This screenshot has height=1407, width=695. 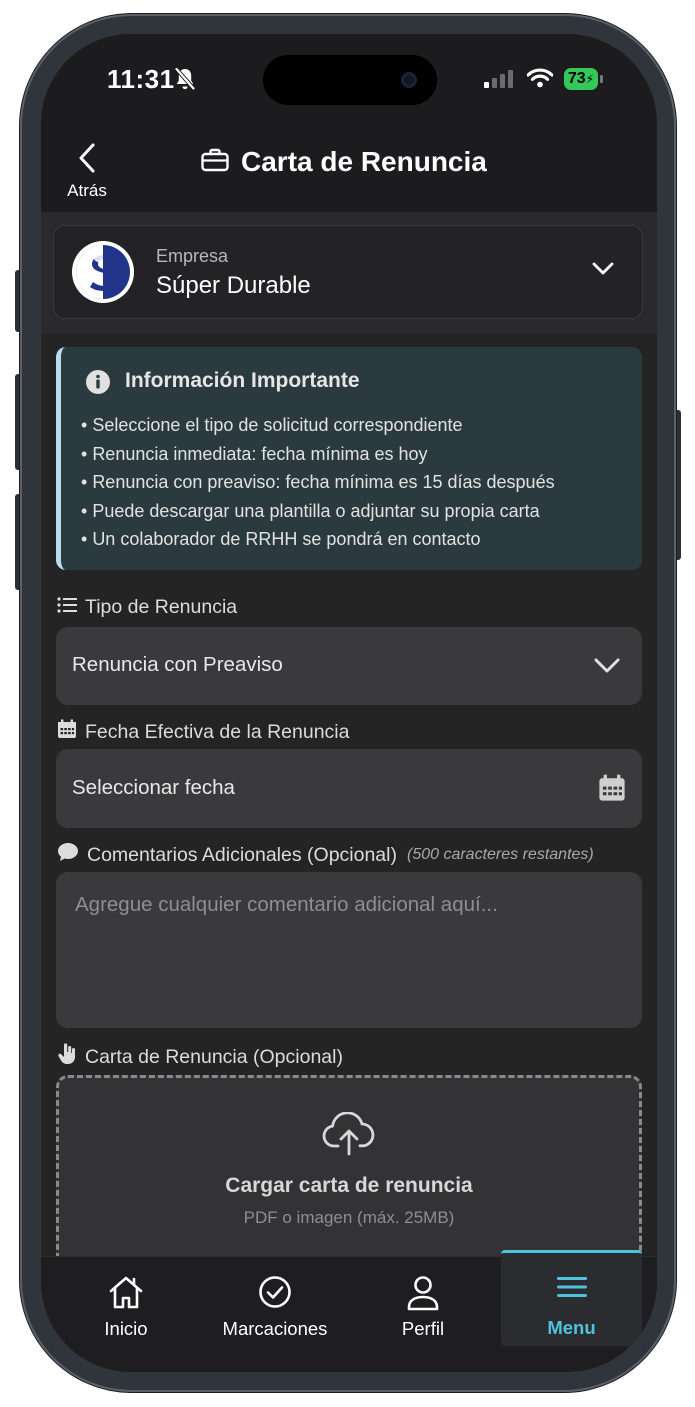 I want to click on date-placeholder: Seleccionar fecha, so click(x=153, y=787).